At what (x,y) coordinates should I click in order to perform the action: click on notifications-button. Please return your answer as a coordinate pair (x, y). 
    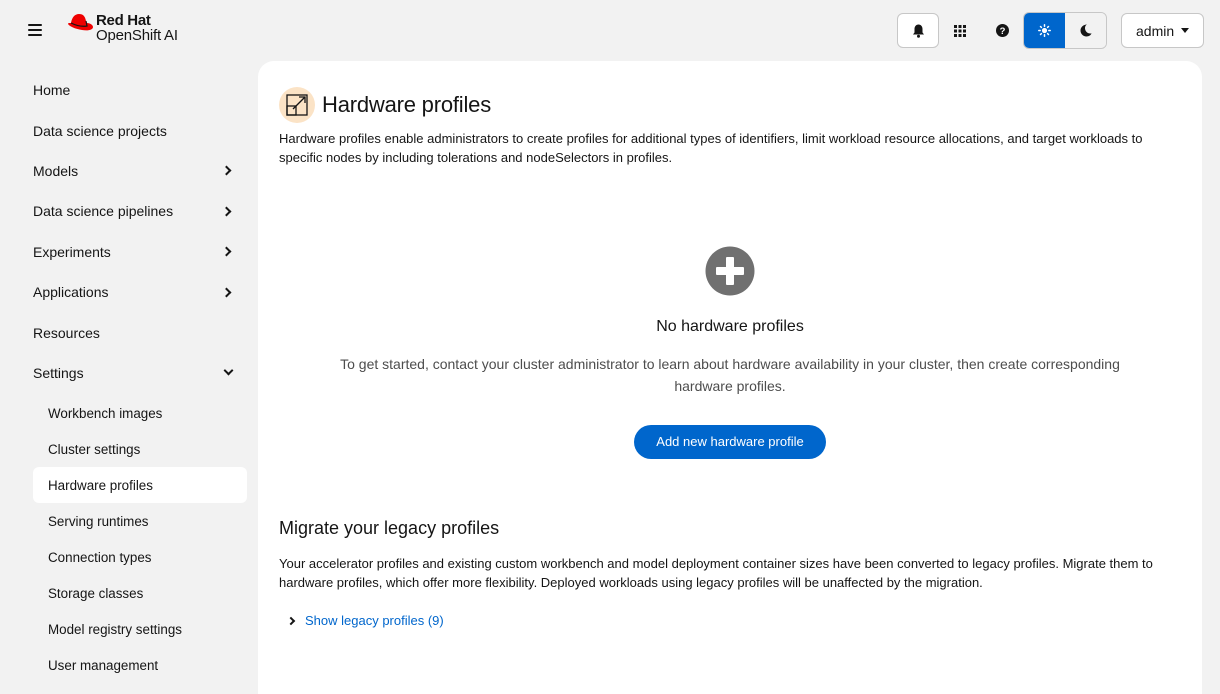
    Looking at the image, I should click on (918, 30).